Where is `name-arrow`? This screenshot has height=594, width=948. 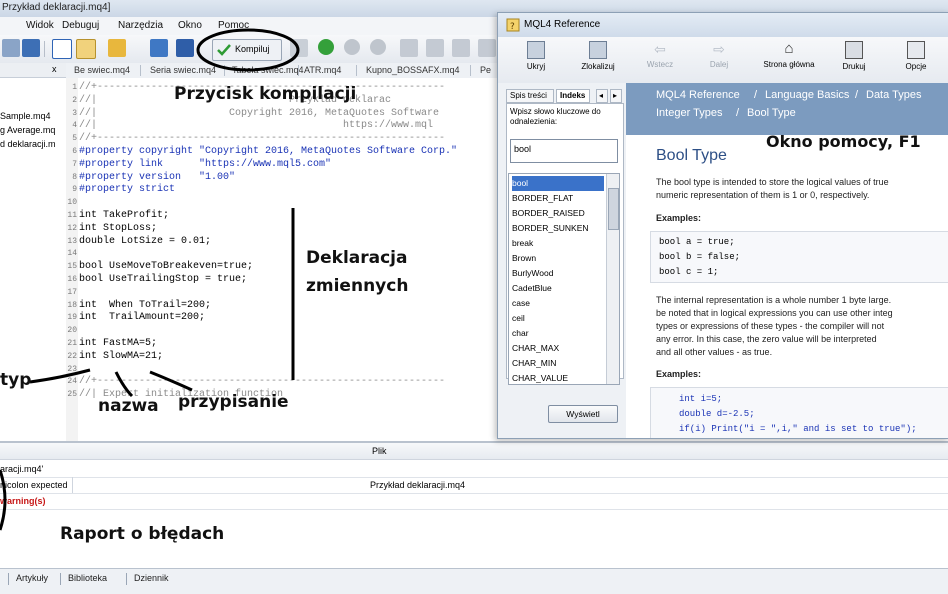
name-arrow is located at coordinates (124, 384).